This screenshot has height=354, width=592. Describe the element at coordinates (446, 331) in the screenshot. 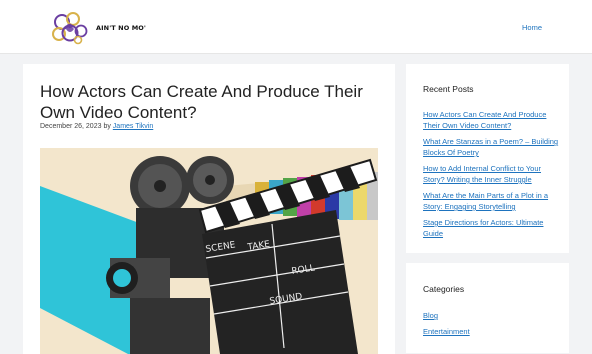

I see `category-link-entertainment: Entertainment` at that location.